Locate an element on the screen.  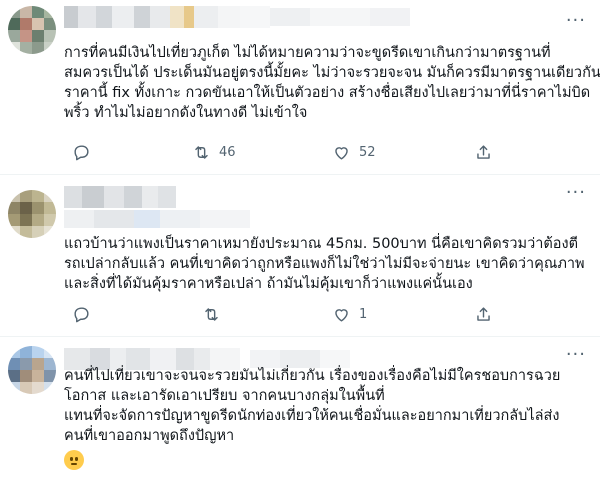
like-button: 1 is located at coordinates (349, 314).